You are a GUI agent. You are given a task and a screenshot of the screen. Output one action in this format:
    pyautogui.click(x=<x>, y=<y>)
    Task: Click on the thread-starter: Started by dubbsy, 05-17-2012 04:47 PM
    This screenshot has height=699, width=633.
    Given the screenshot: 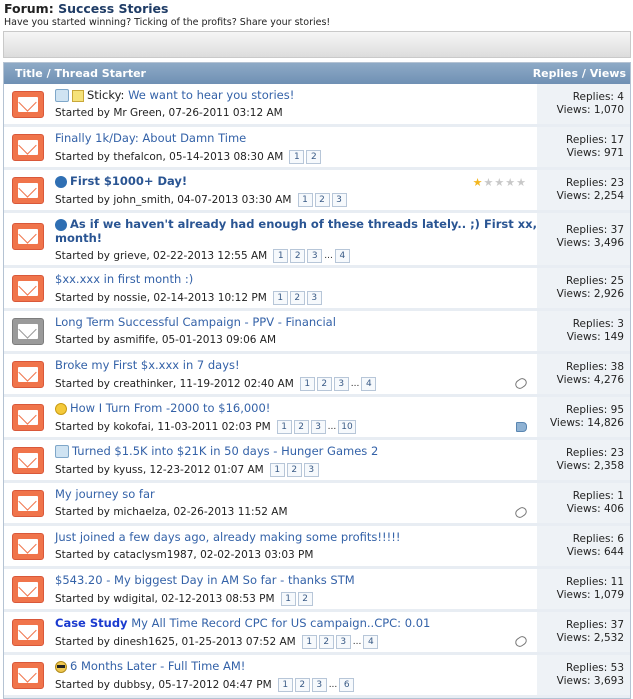 What is the action you would take?
    pyautogui.click(x=163, y=685)
    